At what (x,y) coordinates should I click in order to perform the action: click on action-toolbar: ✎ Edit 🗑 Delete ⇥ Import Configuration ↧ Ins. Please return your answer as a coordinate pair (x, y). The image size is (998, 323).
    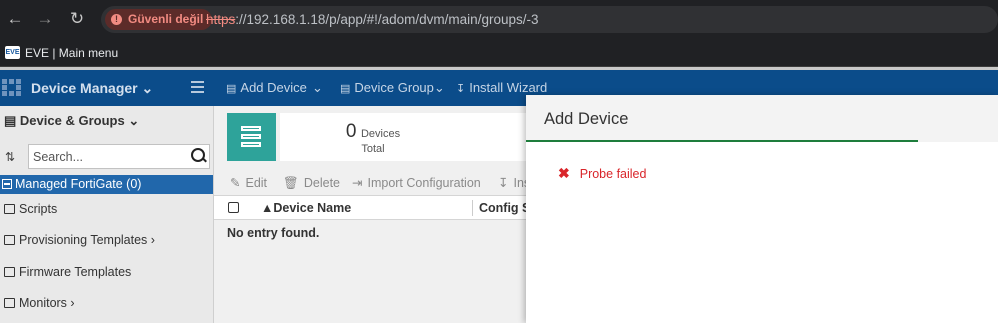
    Looking at the image, I should click on (372, 183).